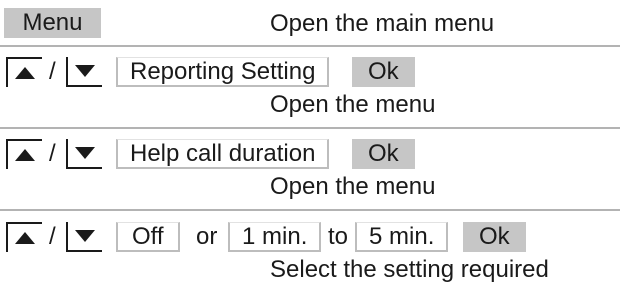  What do you see at coordinates (353, 104) in the screenshot?
I see `row2-description: Open the menu` at bounding box center [353, 104].